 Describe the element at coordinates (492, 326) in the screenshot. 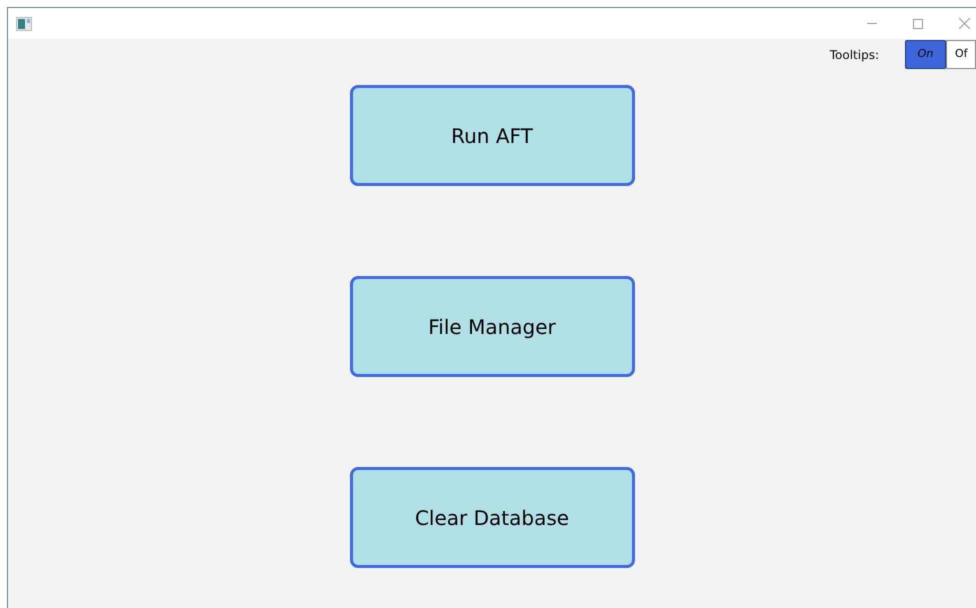

I see `action-button: File Manager` at that location.